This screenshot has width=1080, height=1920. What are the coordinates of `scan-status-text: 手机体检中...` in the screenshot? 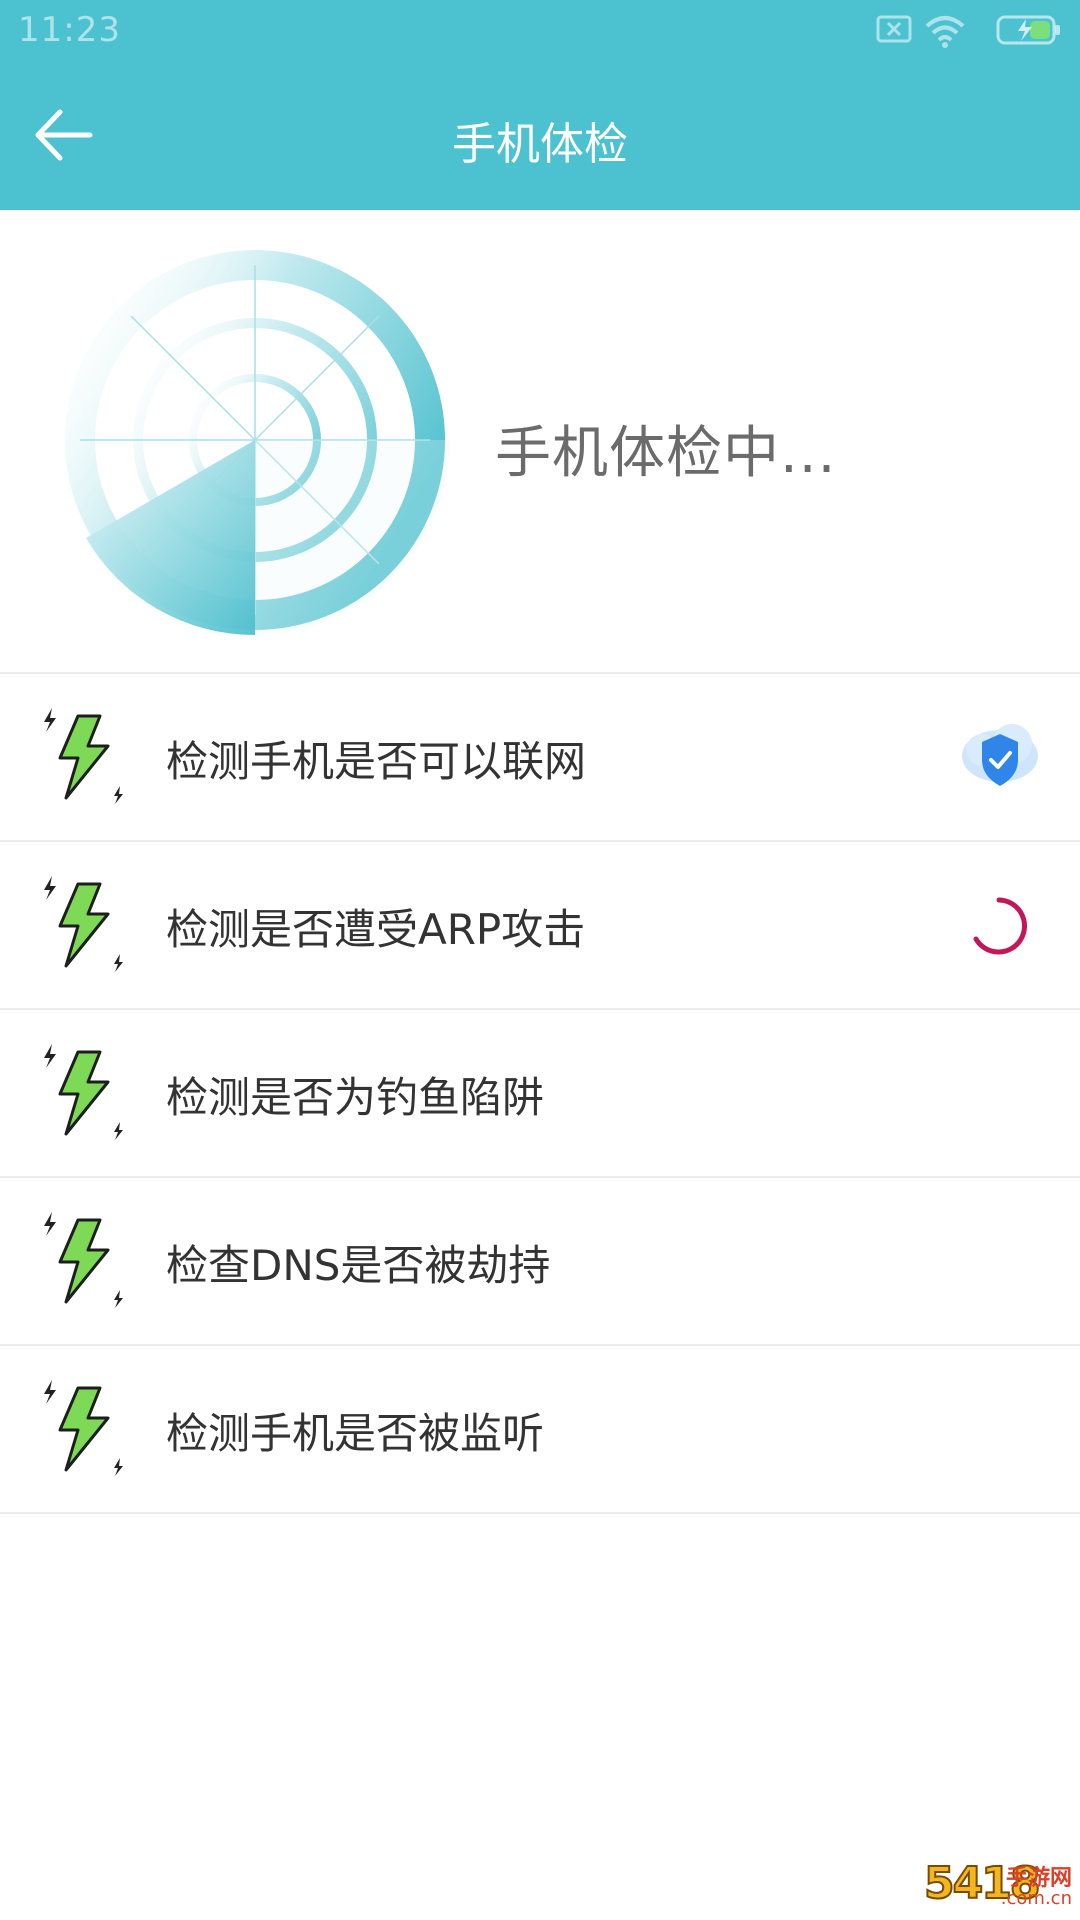 It's located at (666, 453).